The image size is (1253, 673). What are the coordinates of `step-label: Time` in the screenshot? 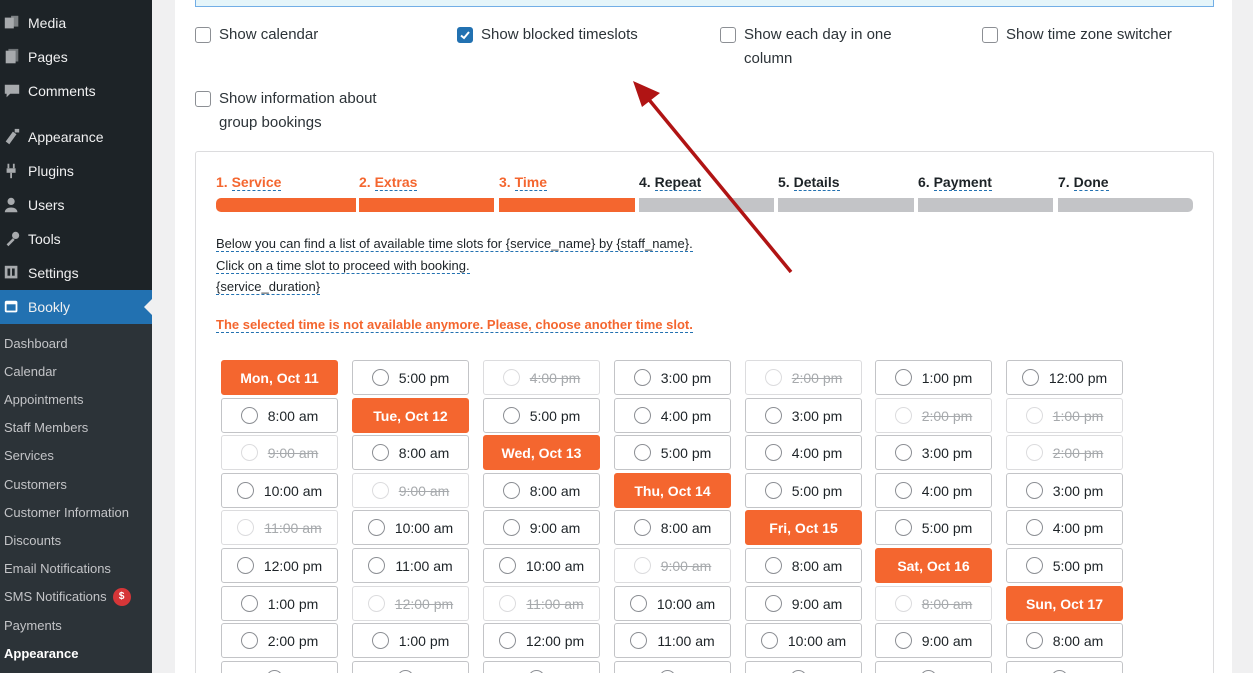 It's located at (531, 182).